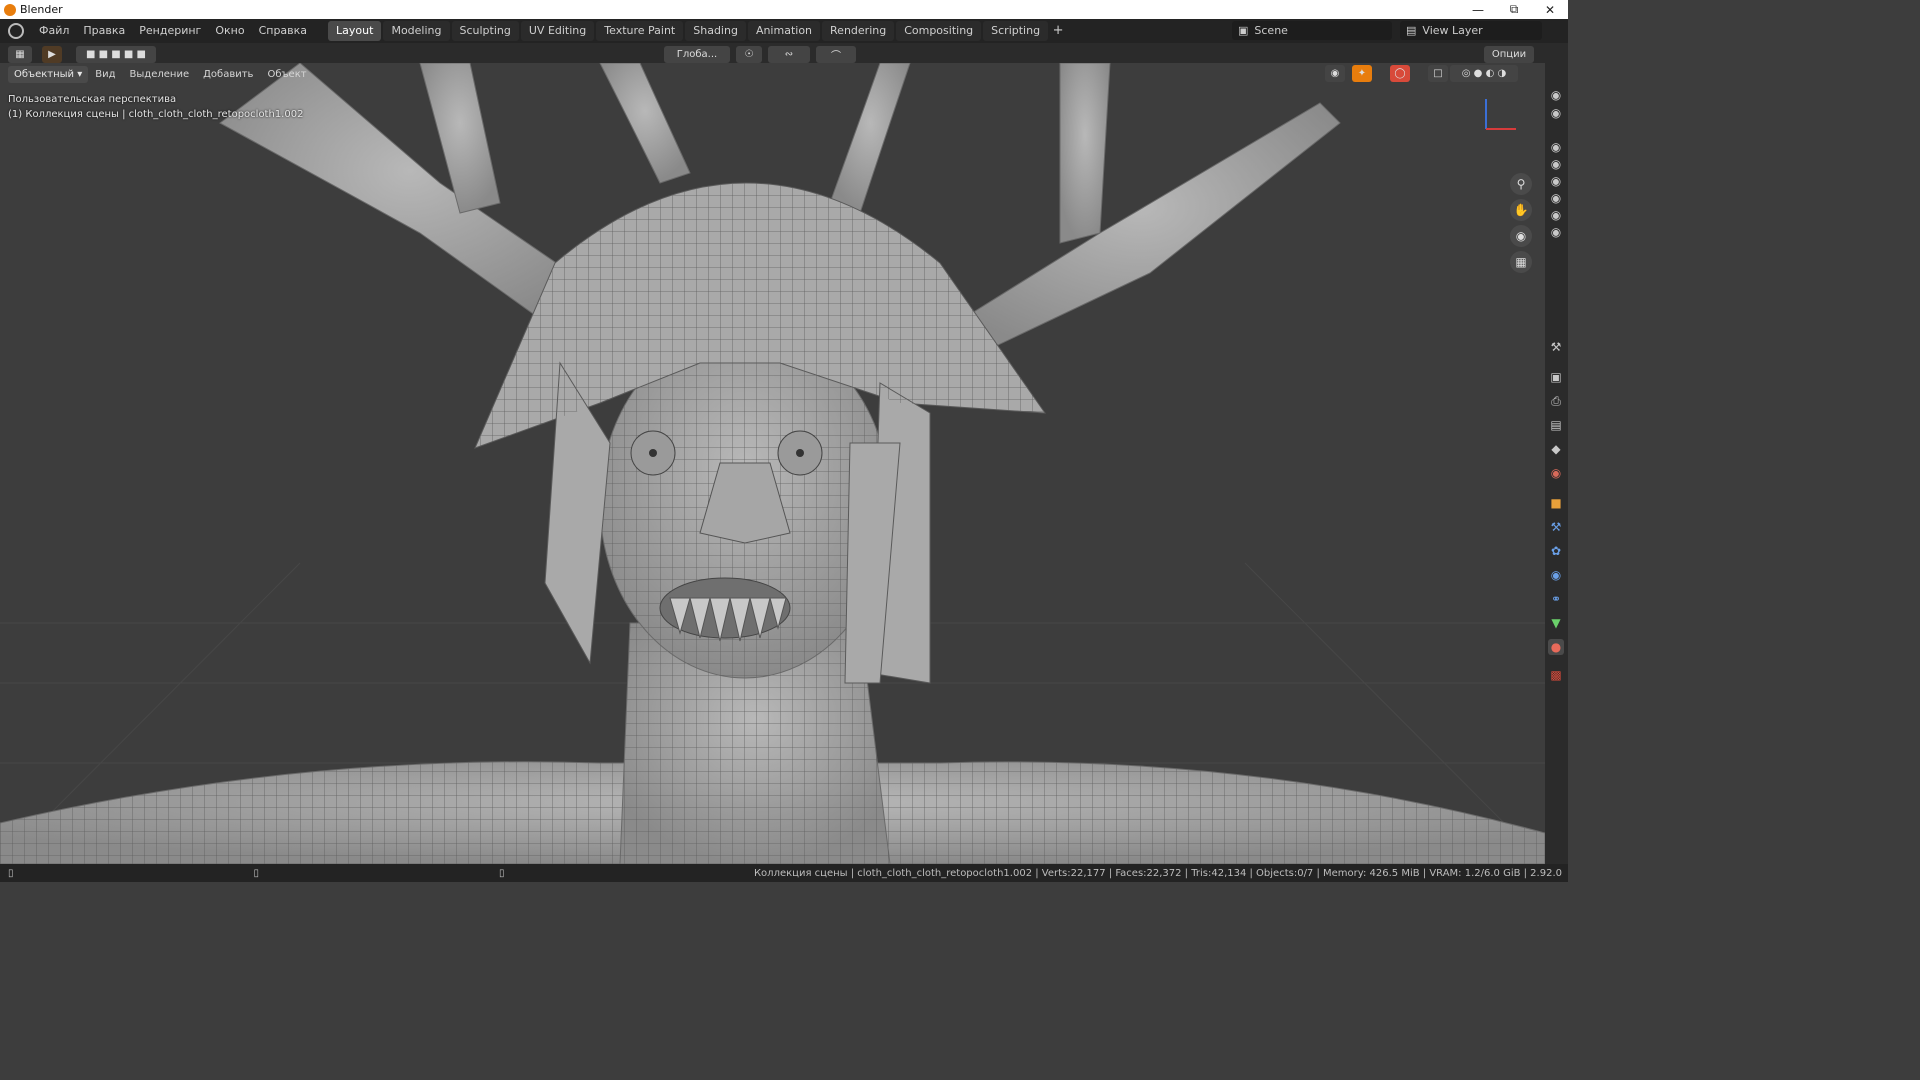 This screenshot has width=1920, height=1080. I want to click on proportional-edit-icon: ⌒, so click(836, 54).